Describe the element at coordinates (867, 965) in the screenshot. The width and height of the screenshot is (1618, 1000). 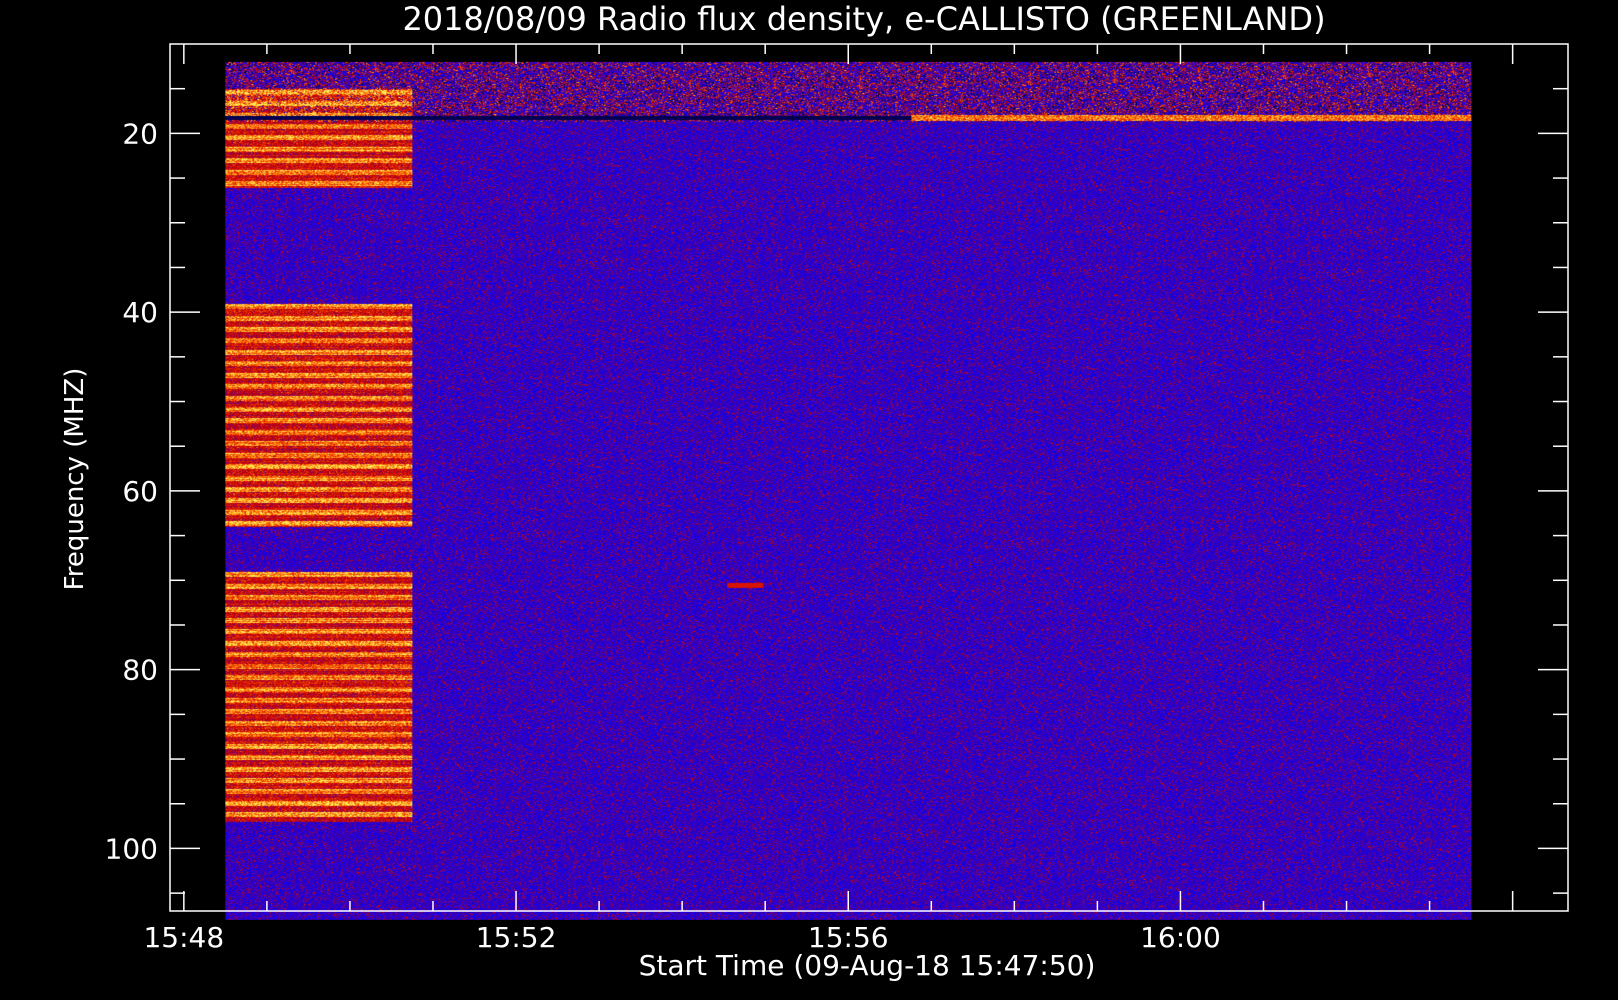
I see `x-axis-label: Start Time (09-Aug-18 15:47:50)` at that location.